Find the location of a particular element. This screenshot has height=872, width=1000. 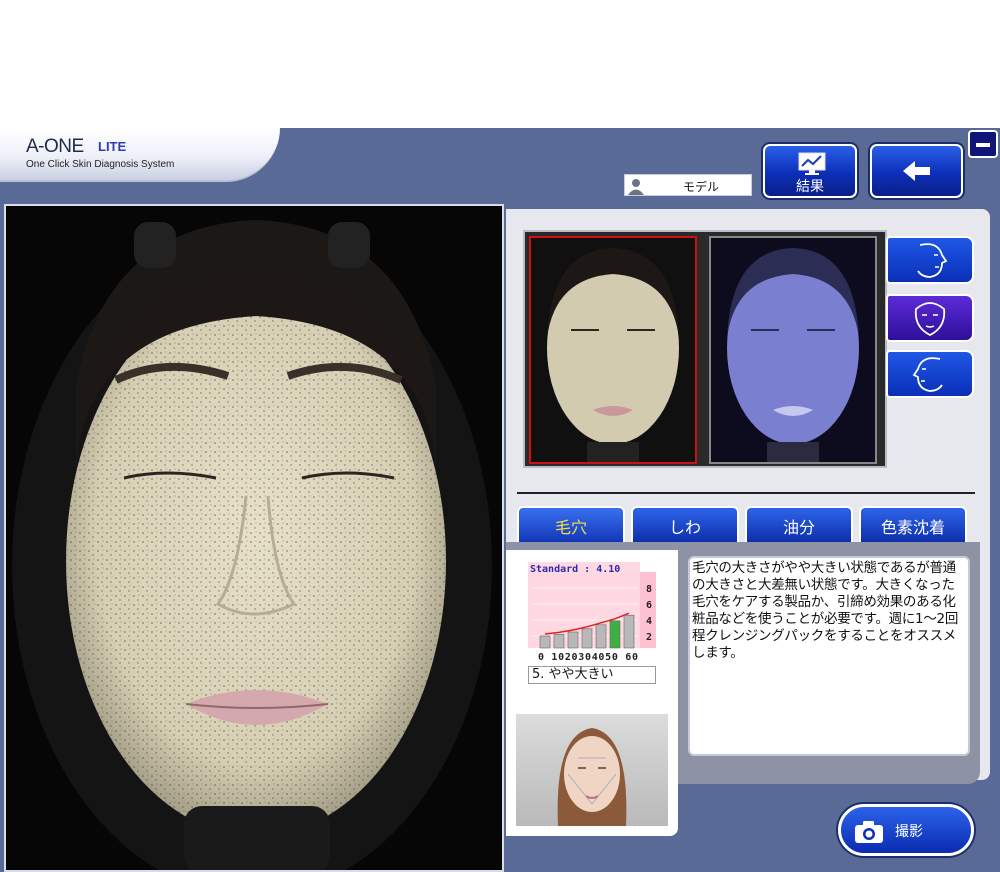

graph-y-tick: 2 is located at coordinates (649, 637).